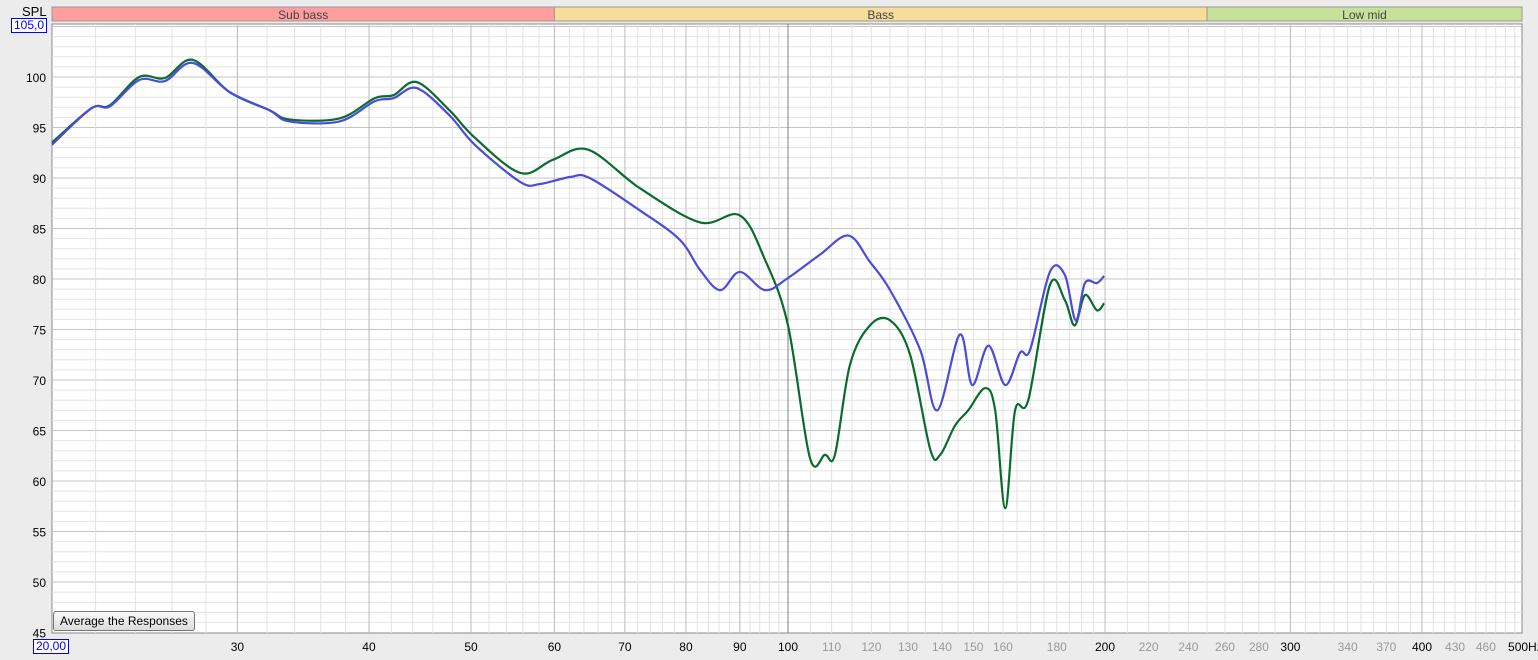 The width and height of the screenshot is (1538, 660). What do you see at coordinates (40, 331) in the screenshot?
I see `y-tick-label: 75` at bounding box center [40, 331].